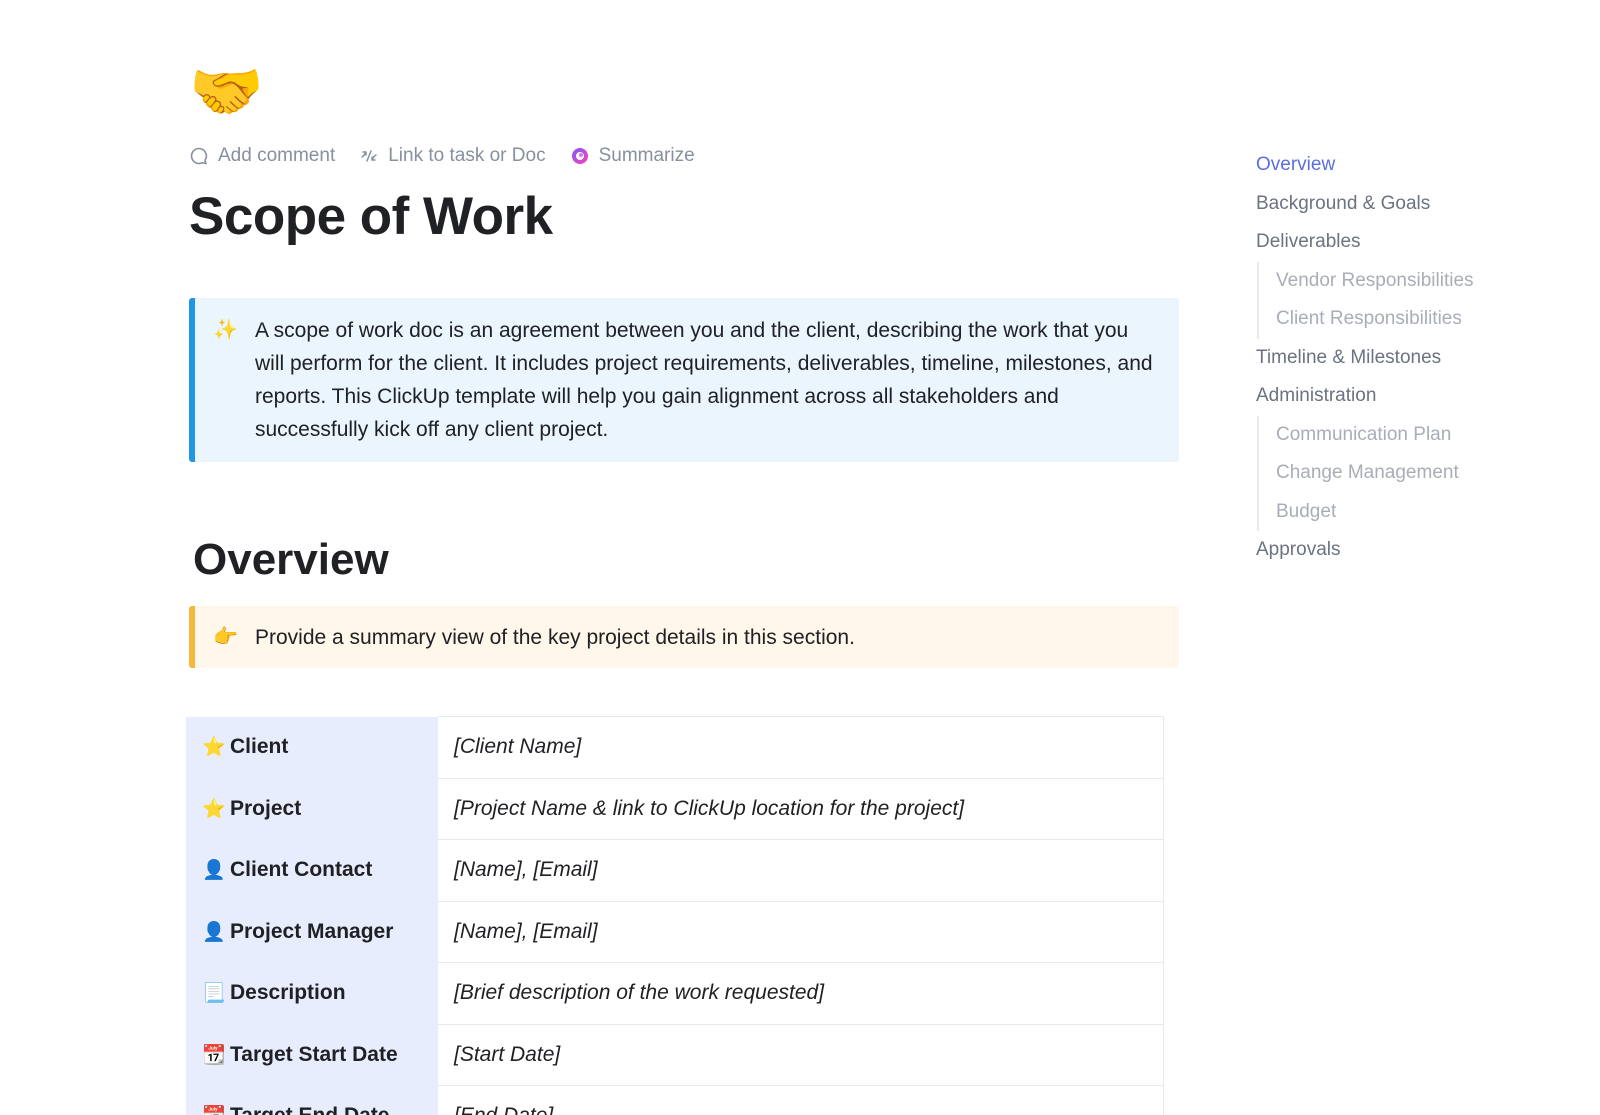 The image size is (1600, 1115). I want to click on table-row: ⭐ Client [Client Name], so click(675, 747).